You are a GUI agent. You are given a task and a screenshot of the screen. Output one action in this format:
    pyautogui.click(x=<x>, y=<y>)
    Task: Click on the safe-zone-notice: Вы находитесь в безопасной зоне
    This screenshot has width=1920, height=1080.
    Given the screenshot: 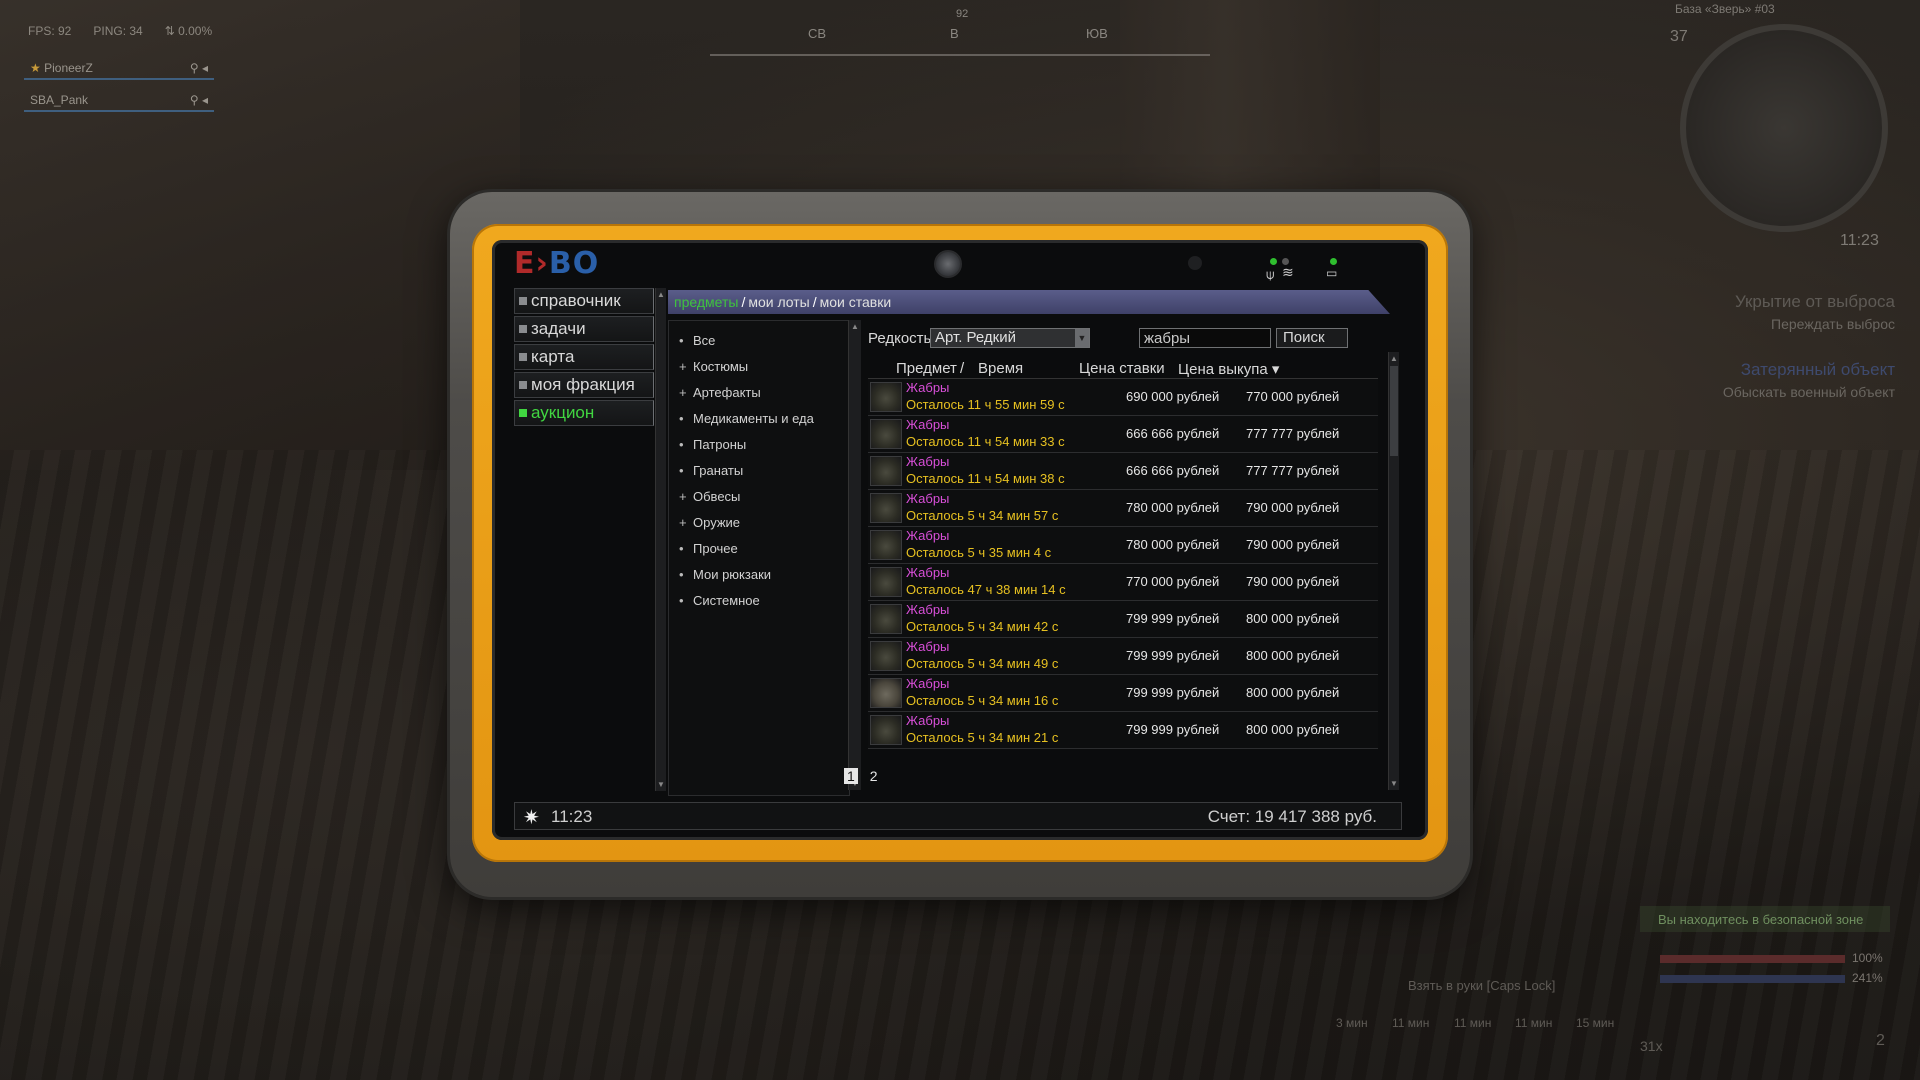 What is the action you would take?
    pyautogui.click(x=1765, y=919)
    